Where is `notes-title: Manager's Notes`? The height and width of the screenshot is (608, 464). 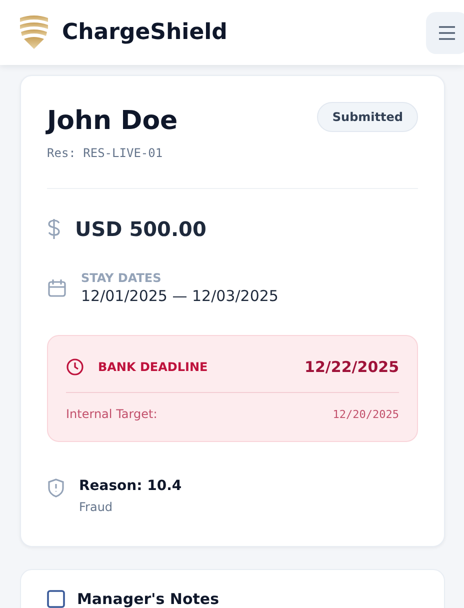
notes-title: Manager's Notes is located at coordinates (148, 599).